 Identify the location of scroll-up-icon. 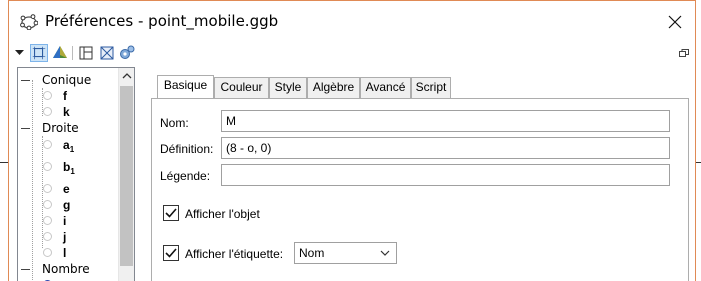
(127, 76).